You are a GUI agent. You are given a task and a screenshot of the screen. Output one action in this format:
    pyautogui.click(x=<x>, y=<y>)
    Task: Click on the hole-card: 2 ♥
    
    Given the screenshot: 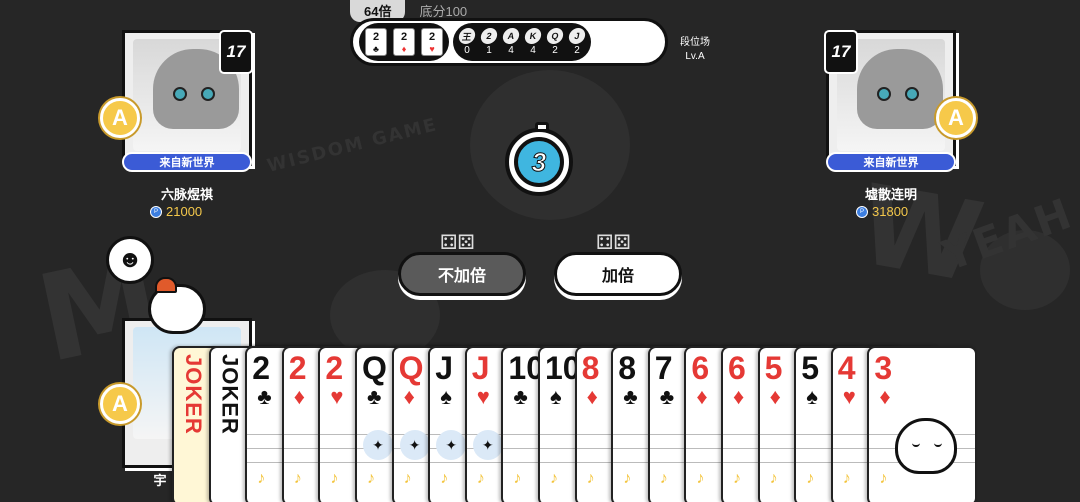 What is the action you would take?
    pyautogui.click(x=432, y=42)
    